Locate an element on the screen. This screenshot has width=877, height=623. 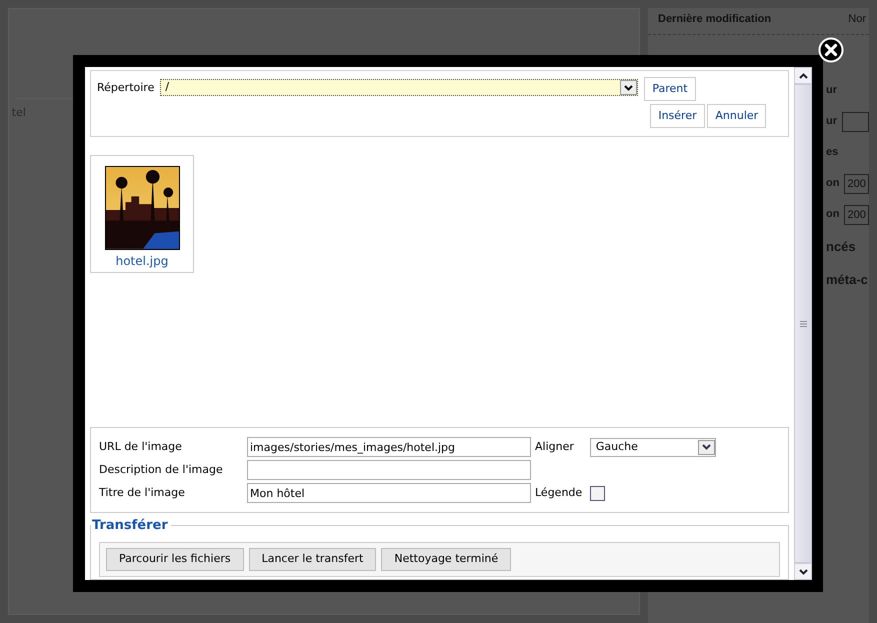
cancel-button: Annuler is located at coordinates (736, 116).